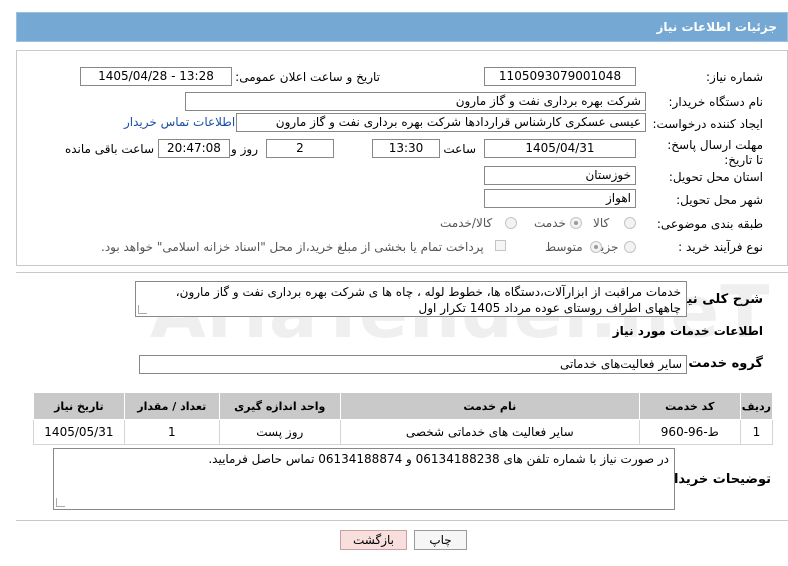  Describe the element at coordinates (156, 76) in the screenshot. I see `announce-datetime-field: 1405/04/28 - 13:28` at that location.